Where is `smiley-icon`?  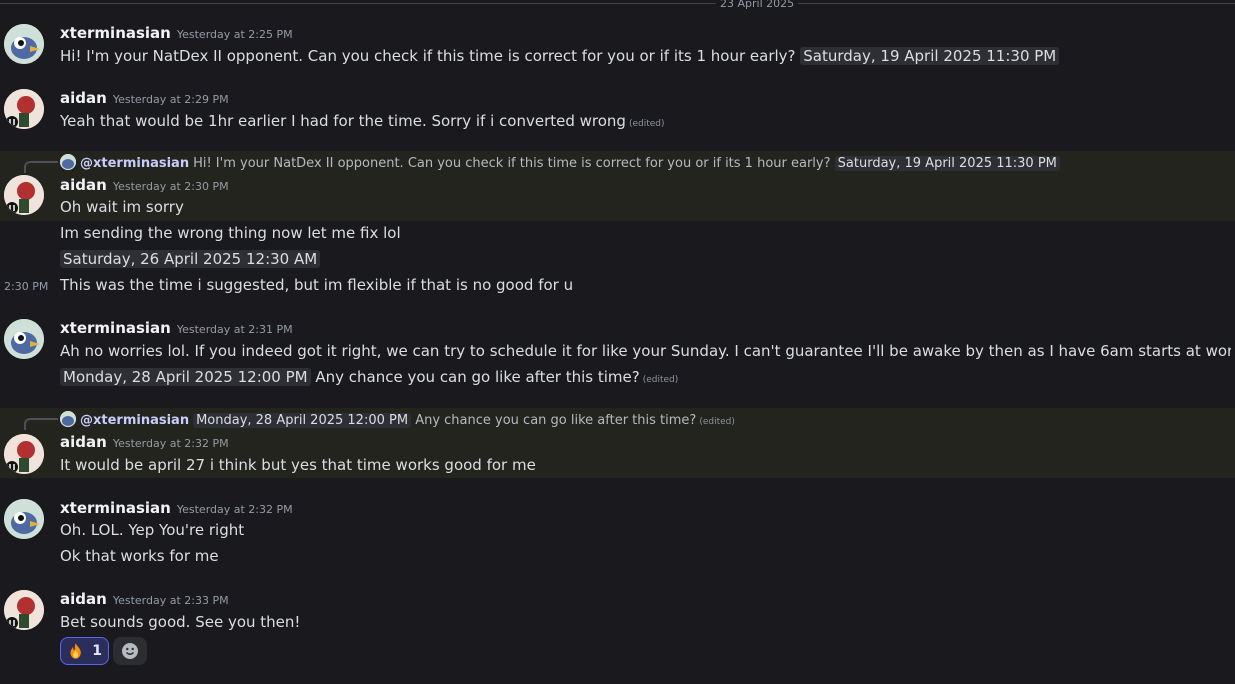 smiley-icon is located at coordinates (130, 651).